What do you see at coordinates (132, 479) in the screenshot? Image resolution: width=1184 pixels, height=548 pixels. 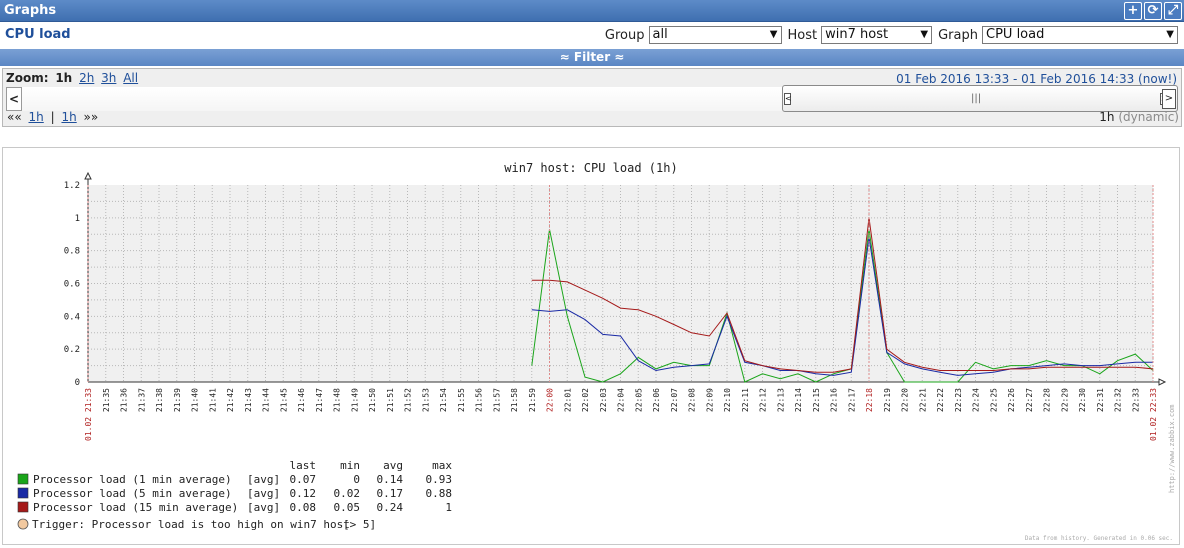 I see `legend-series-name: Processor load (1 min average)` at bounding box center [132, 479].